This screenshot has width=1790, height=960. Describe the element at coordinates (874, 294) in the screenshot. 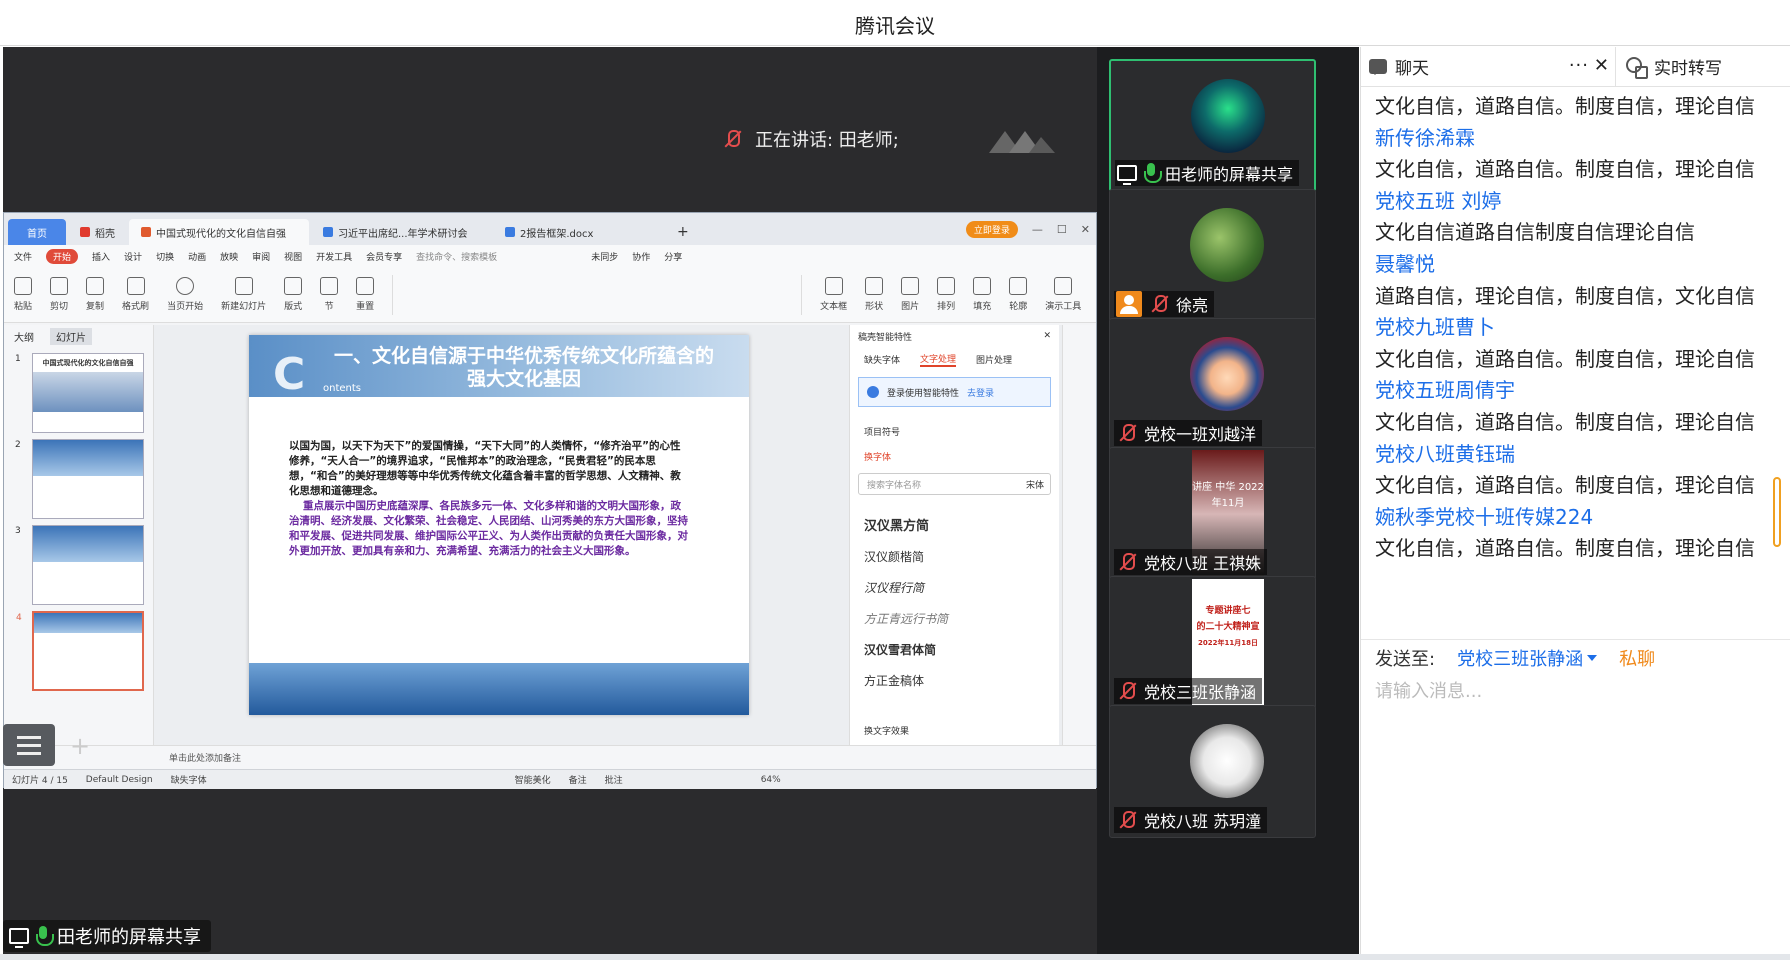

I see `shape-button: 形状` at that location.